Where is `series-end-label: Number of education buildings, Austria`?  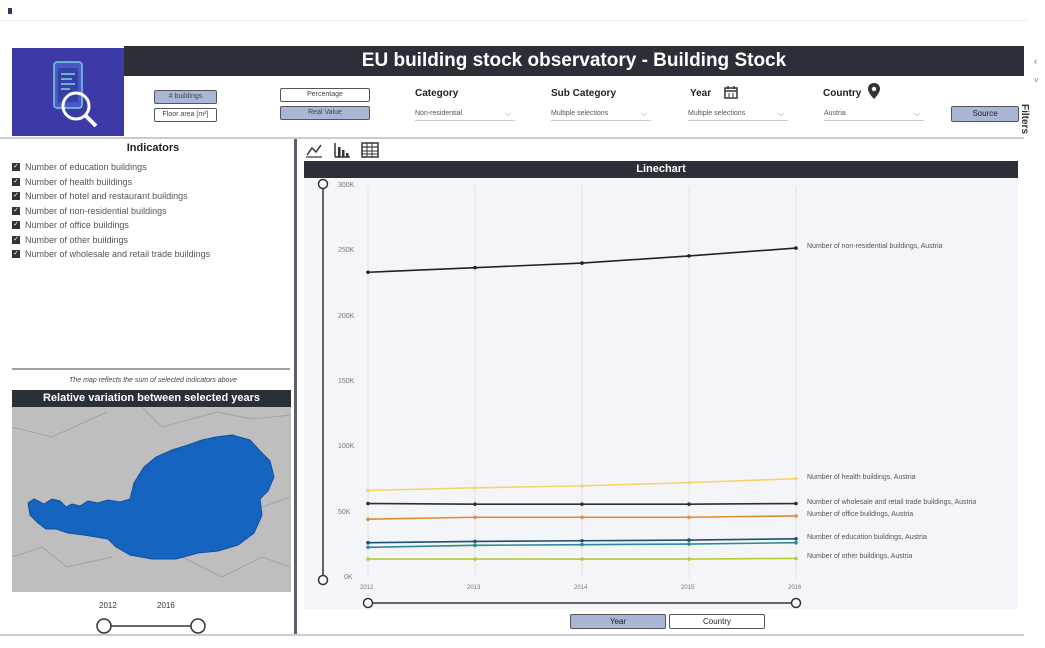
series-end-label: Number of education buildings, Austria is located at coordinates (867, 537).